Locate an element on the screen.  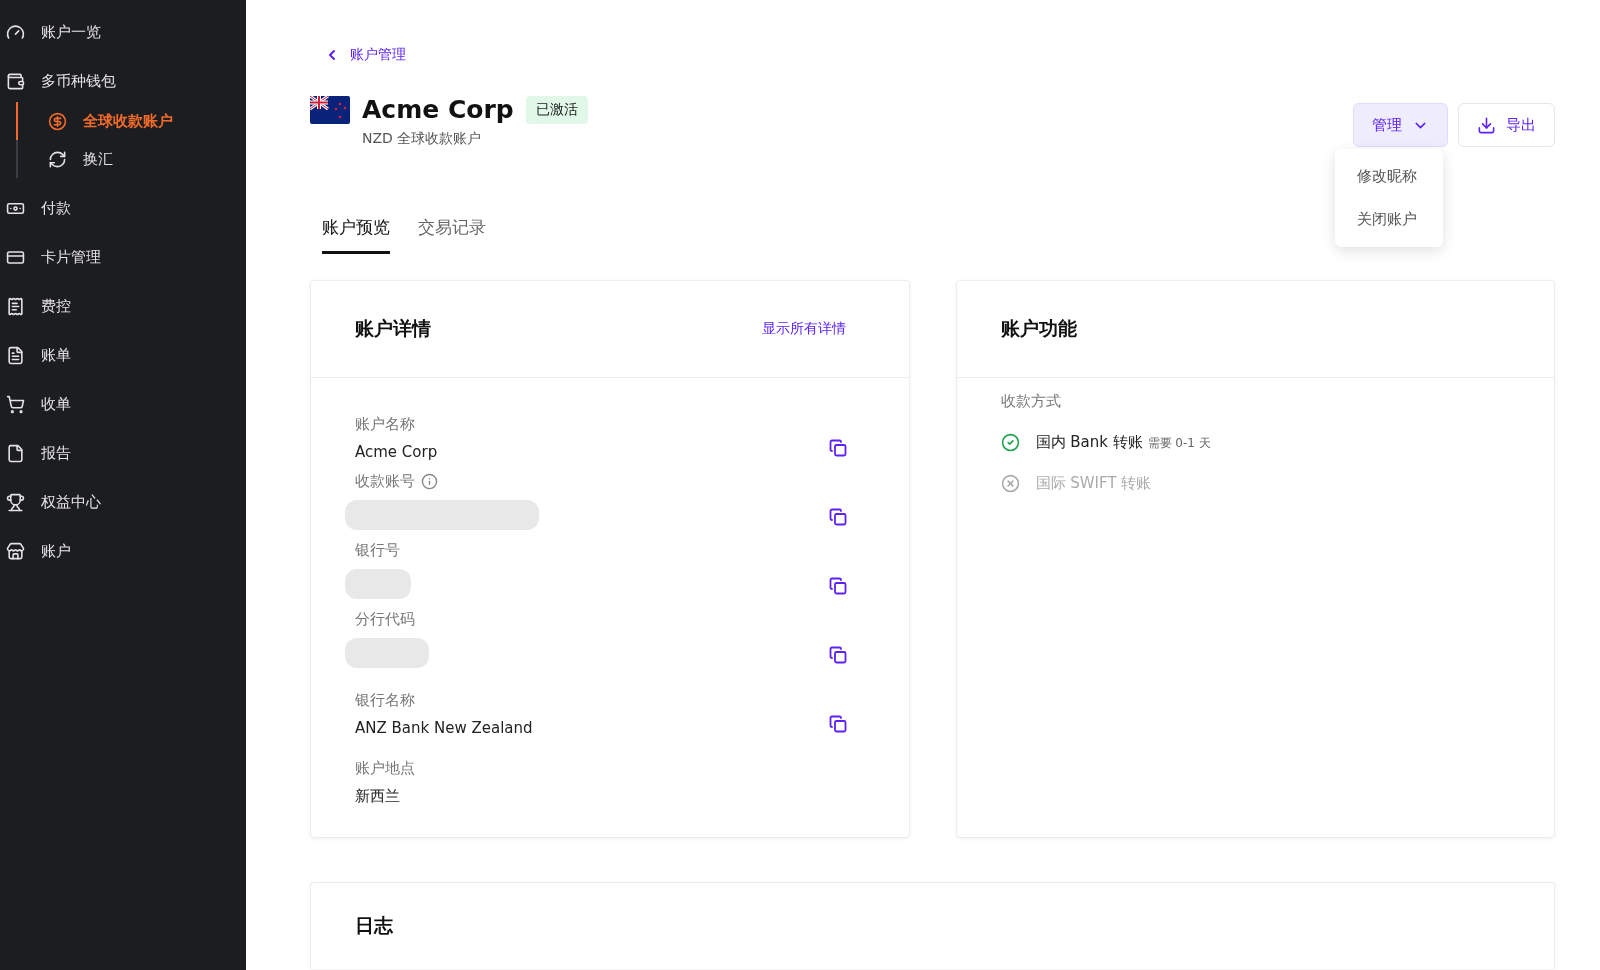
menu-item: 修改昵称 is located at coordinates (1389, 176).